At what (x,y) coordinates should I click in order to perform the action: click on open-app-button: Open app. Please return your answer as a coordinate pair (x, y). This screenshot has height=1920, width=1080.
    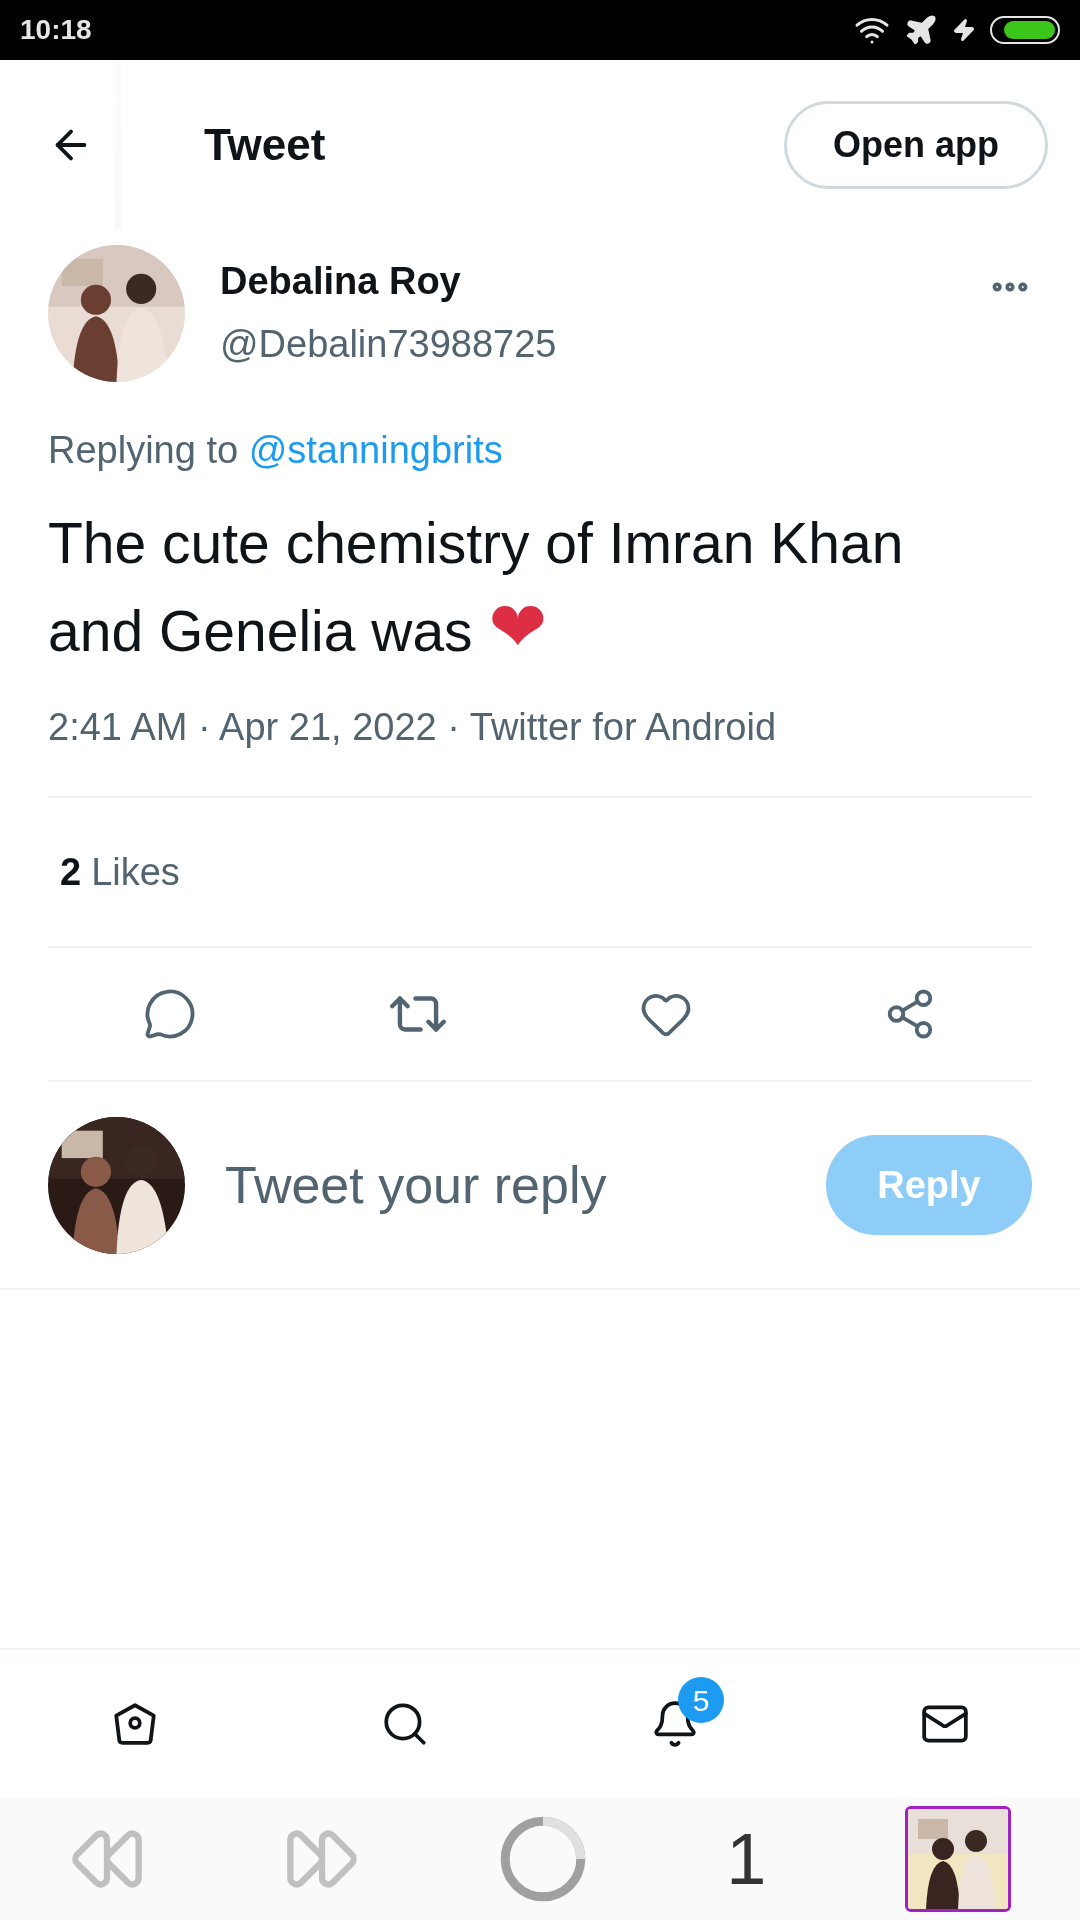
    Looking at the image, I should click on (916, 145).